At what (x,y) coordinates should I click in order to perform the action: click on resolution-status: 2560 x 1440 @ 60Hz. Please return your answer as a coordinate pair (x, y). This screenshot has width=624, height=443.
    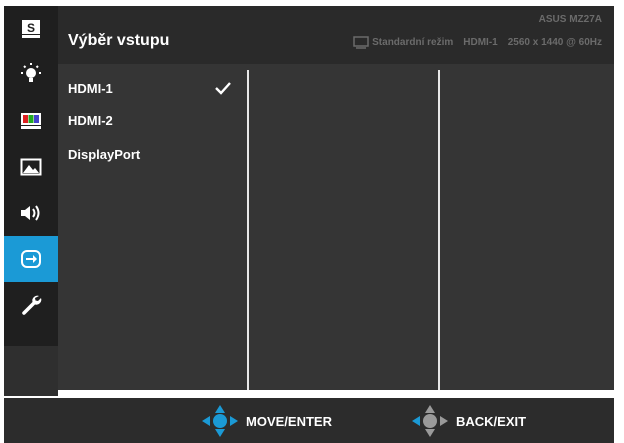
    Looking at the image, I should click on (554, 42).